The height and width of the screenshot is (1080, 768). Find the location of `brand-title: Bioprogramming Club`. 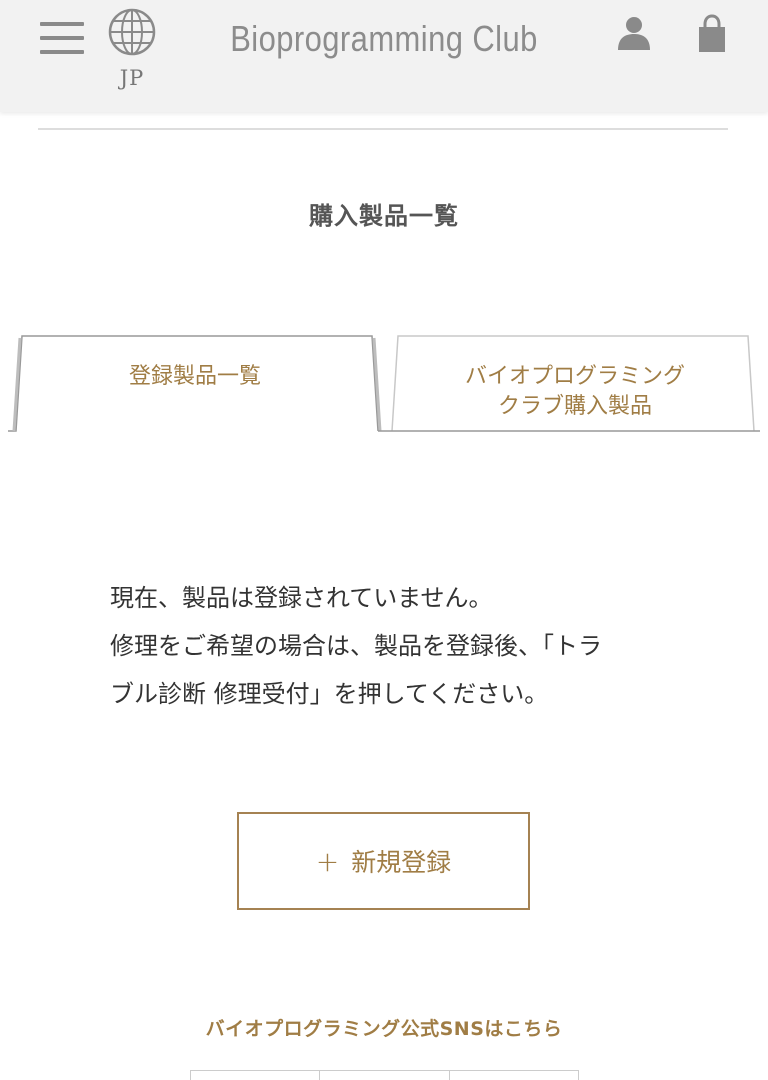

brand-title: Bioprogramming Club is located at coordinates (384, 39).